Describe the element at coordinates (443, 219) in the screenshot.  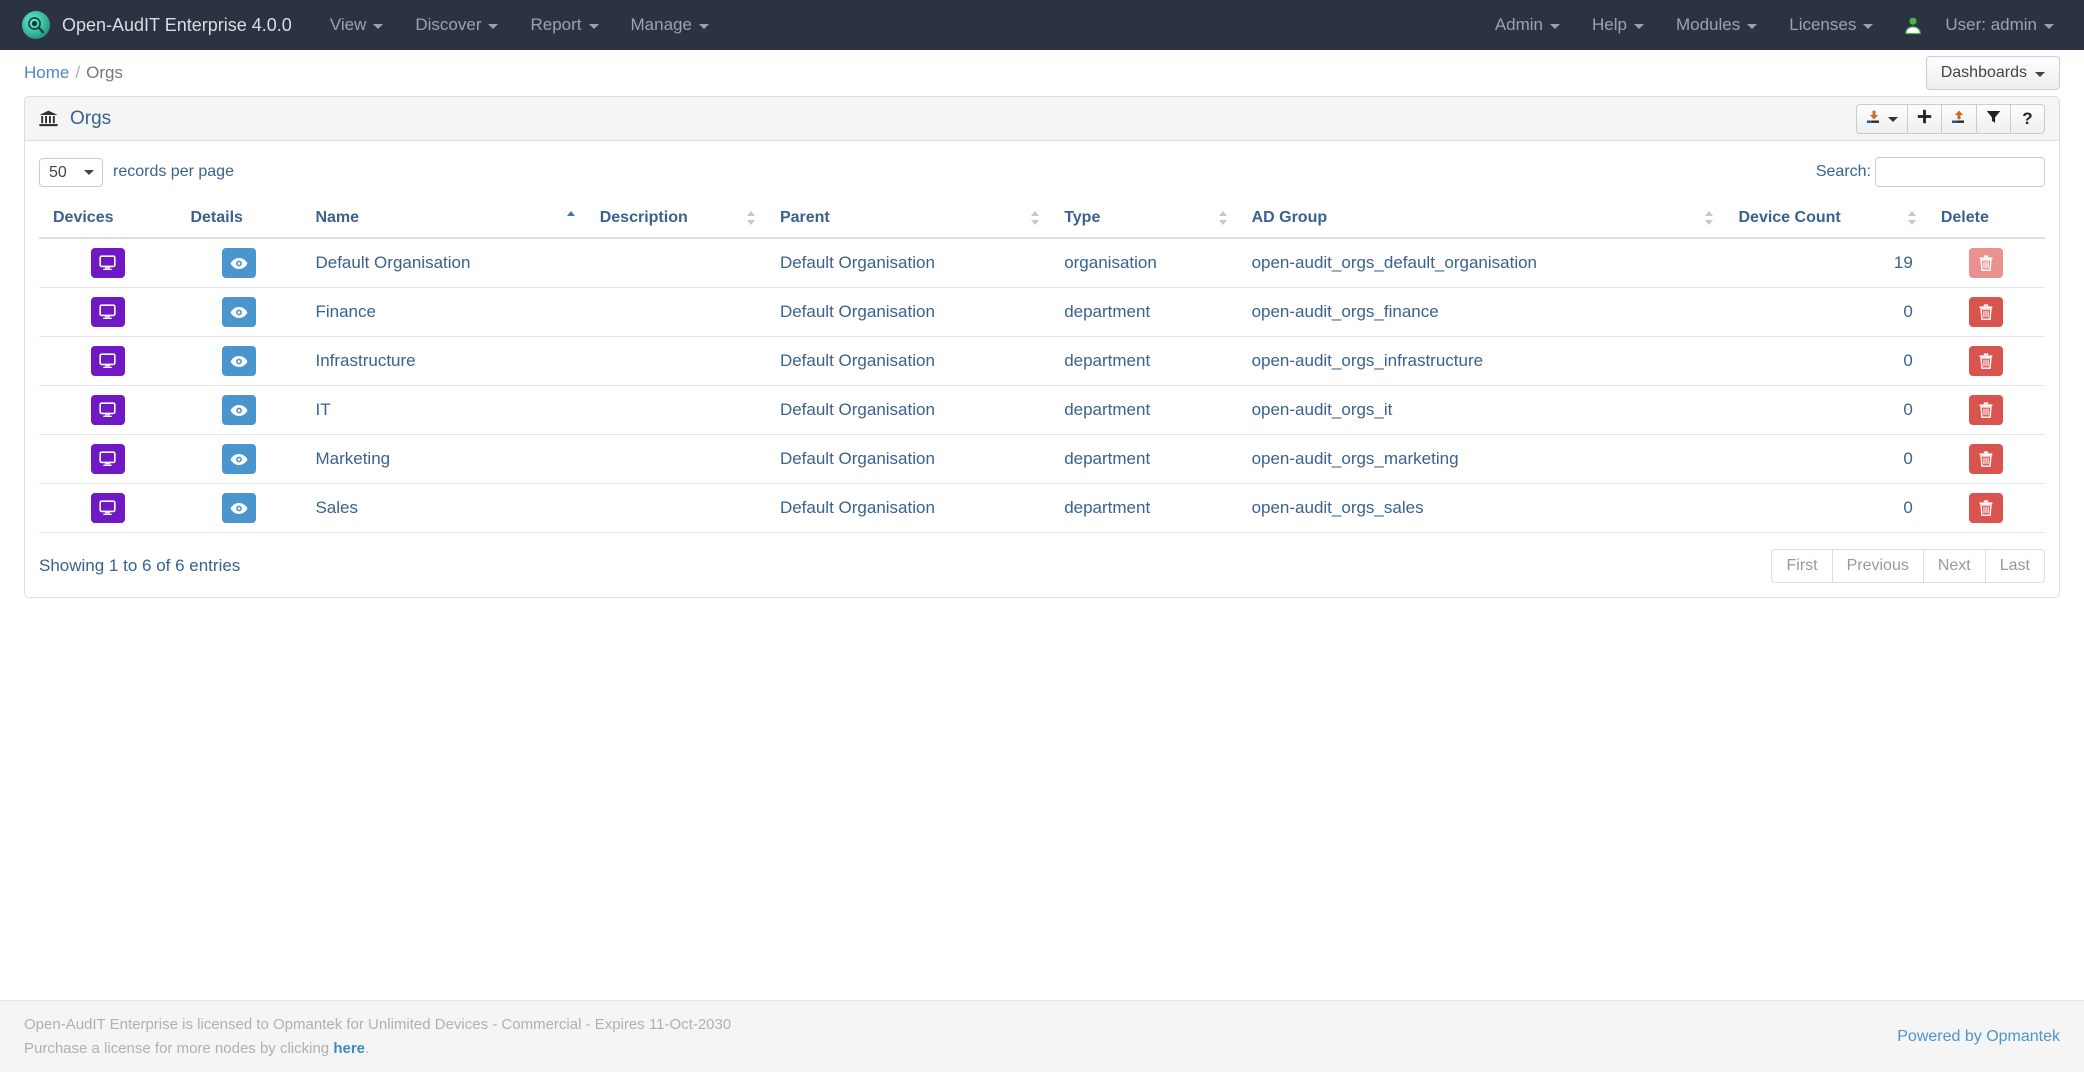
I see `column-header-name: Name` at that location.